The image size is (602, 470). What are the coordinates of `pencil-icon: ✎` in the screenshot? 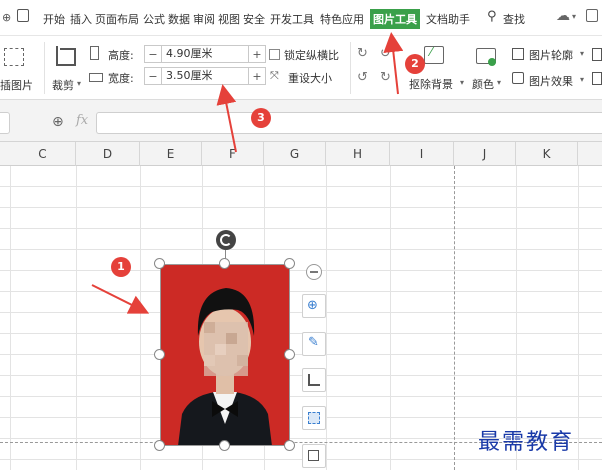 It's located at (313, 342).